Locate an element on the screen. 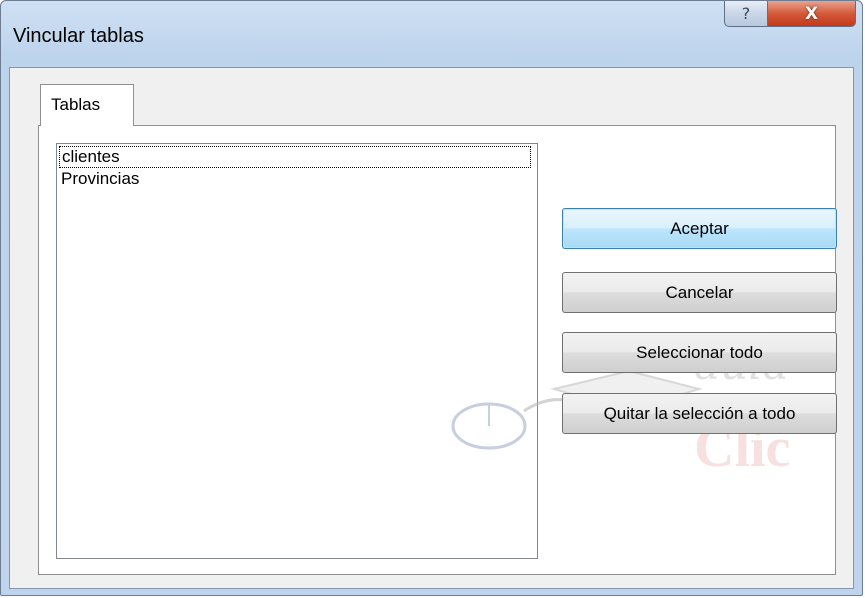 The width and height of the screenshot is (865, 598). close-button: X is located at coordinates (812, 14).